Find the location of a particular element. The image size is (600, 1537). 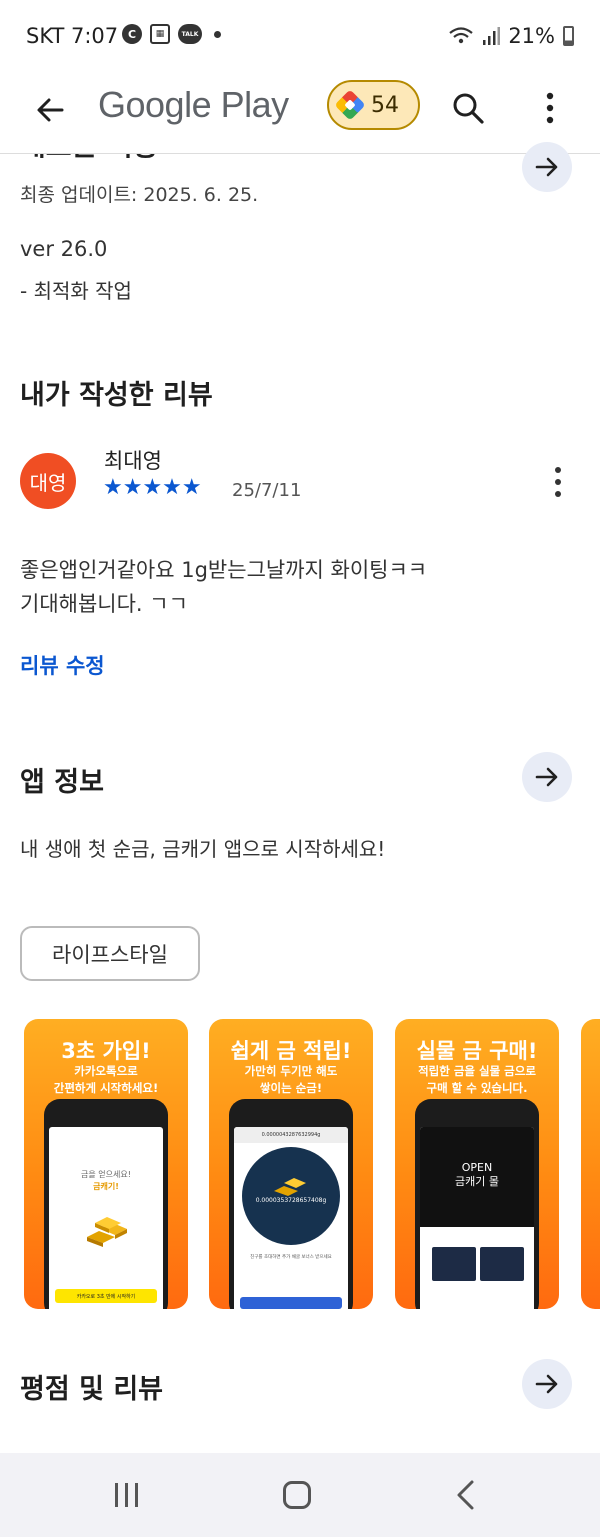

my-review-heading: 내가 작성한 리뷰 is located at coordinates (116, 395).